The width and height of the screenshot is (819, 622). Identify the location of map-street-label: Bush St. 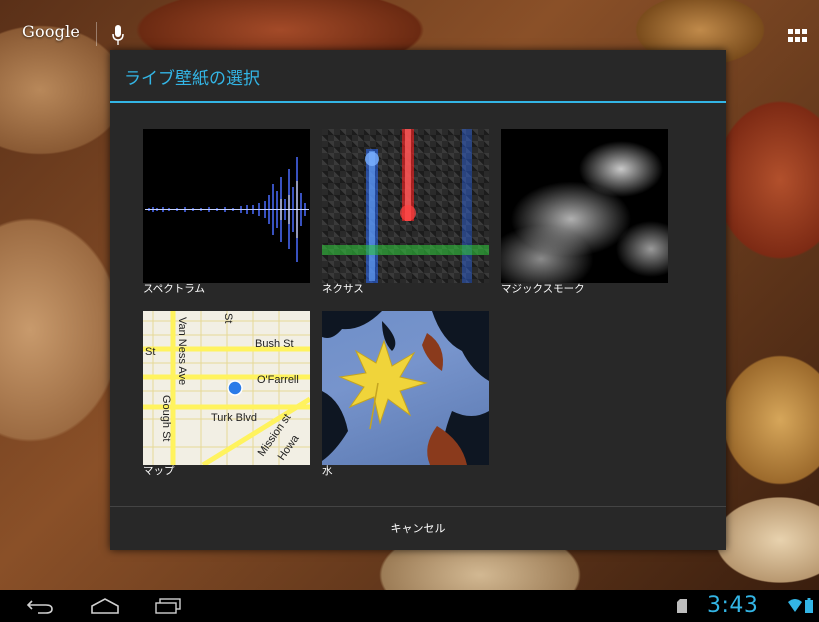
(274, 344).